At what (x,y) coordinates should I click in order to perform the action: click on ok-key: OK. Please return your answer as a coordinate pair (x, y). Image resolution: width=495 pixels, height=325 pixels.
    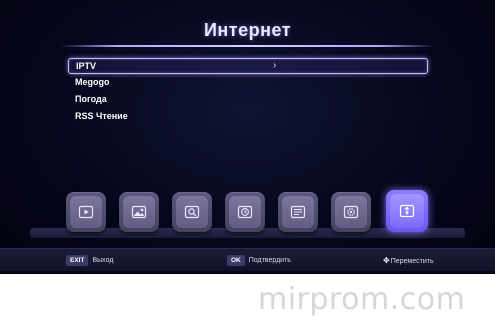
    Looking at the image, I should click on (236, 260).